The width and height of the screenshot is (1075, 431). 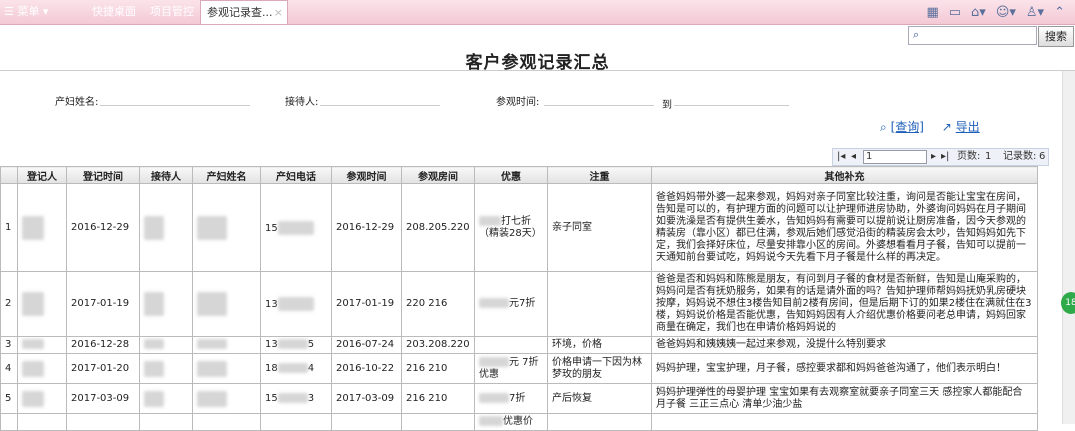 What do you see at coordinates (1068, 303) in the screenshot?
I see `floating-badge: 18` at bounding box center [1068, 303].